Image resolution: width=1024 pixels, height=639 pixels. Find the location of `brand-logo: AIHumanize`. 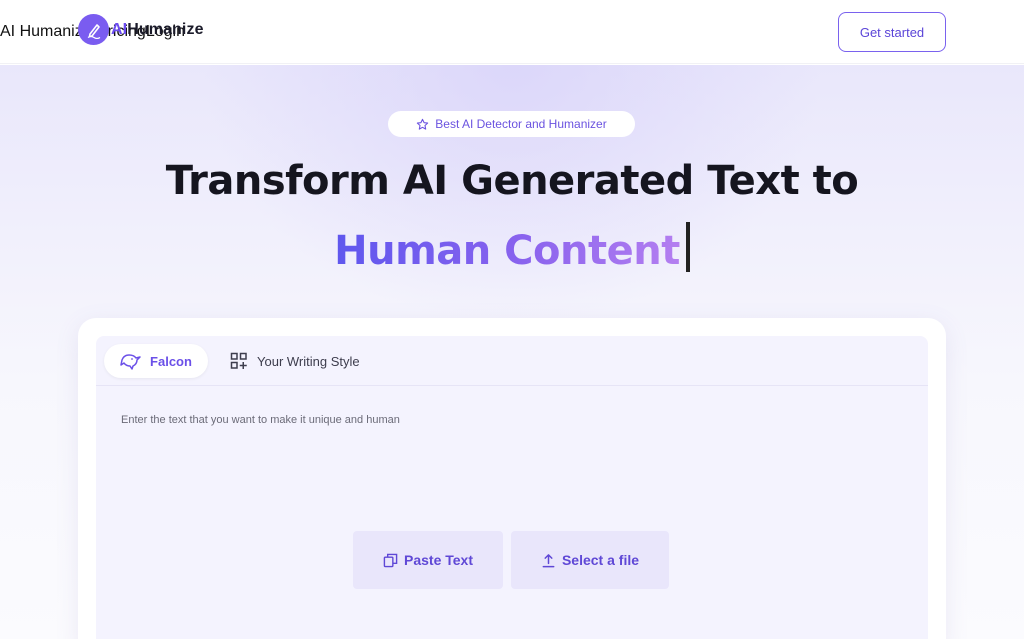

brand-logo: AIHumanize is located at coordinates (141, 29).